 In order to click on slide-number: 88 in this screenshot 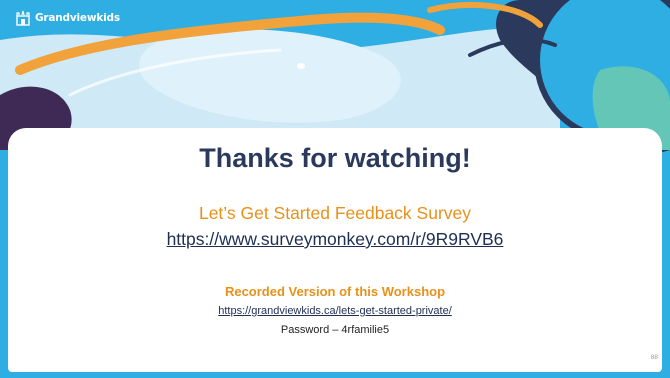, I will do `click(654, 357)`.